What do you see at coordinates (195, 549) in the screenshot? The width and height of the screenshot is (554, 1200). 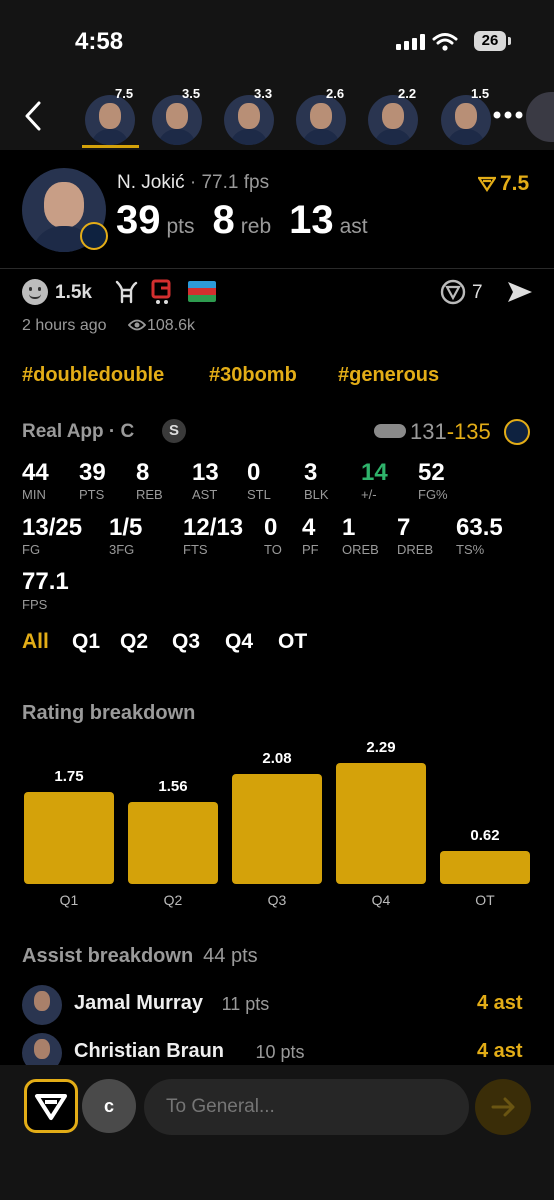 I see `stat-label: FTS` at bounding box center [195, 549].